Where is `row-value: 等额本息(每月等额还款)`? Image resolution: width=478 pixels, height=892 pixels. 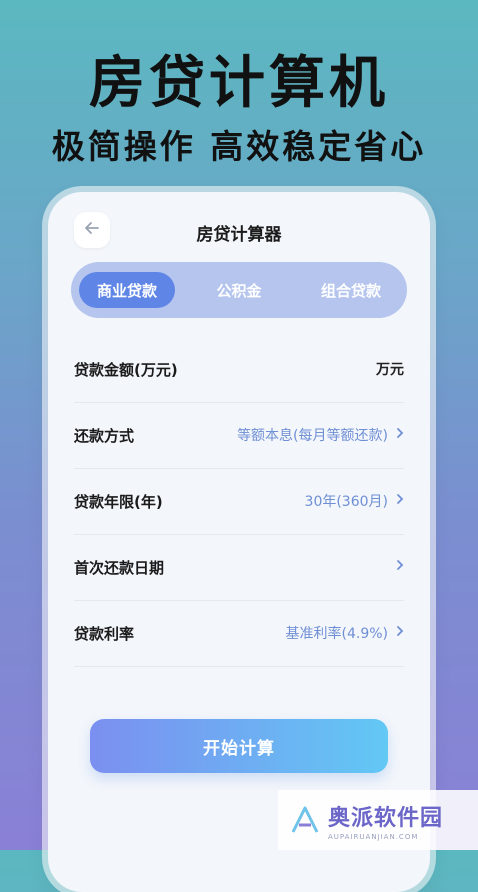
row-value: 等额本息(每月等额还款) is located at coordinates (312, 436).